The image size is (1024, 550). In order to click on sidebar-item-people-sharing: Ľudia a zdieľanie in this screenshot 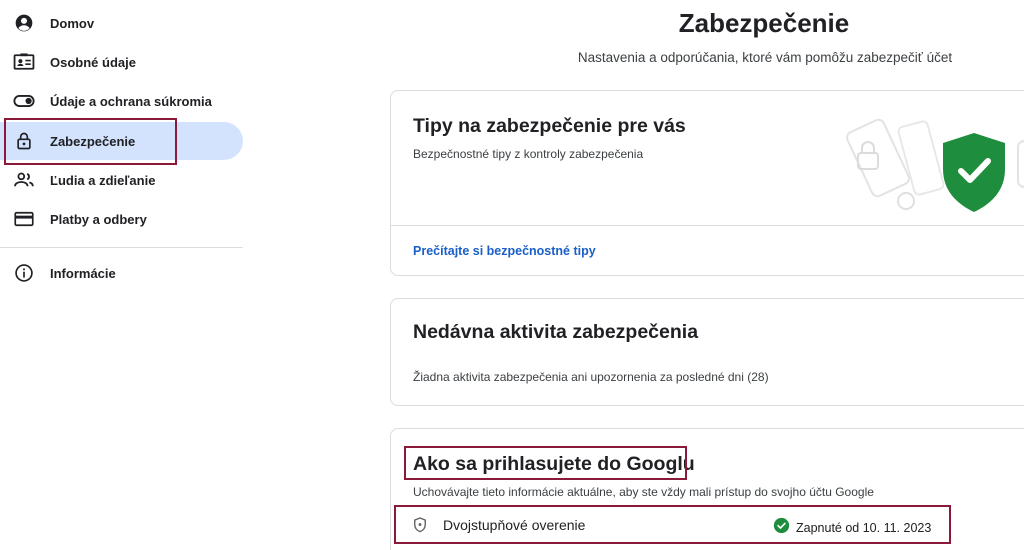, I will do `click(121, 180)`.